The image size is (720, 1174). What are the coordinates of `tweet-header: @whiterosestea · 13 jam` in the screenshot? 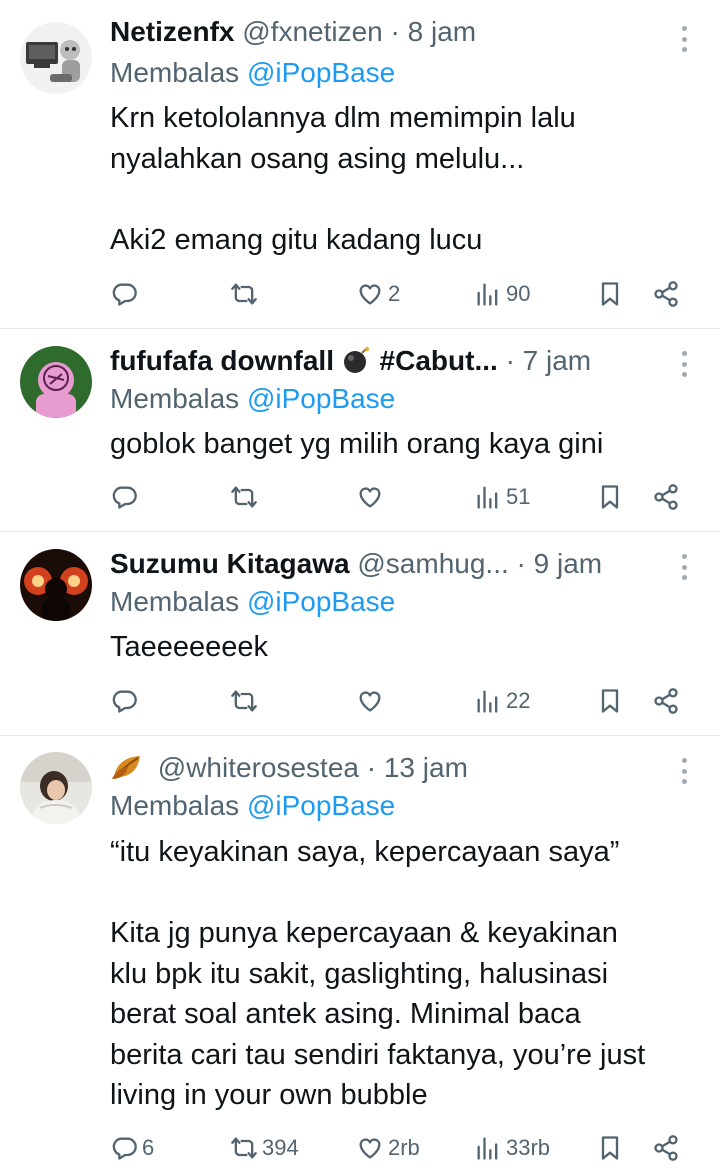 It's located at (385, 768).